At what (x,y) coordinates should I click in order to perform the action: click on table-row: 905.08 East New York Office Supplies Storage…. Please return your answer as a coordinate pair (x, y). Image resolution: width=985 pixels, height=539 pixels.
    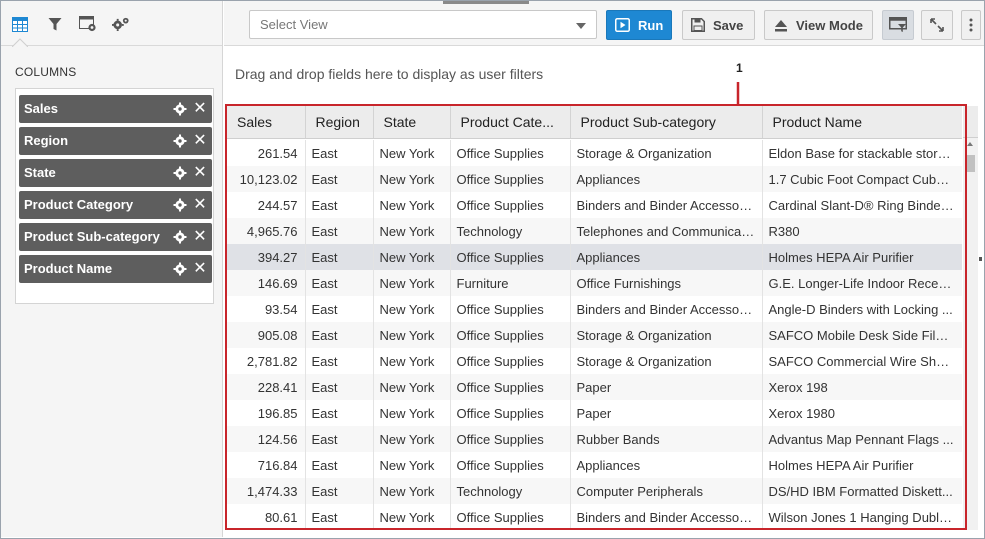
    Looking at the image, I should click on (594, 335).